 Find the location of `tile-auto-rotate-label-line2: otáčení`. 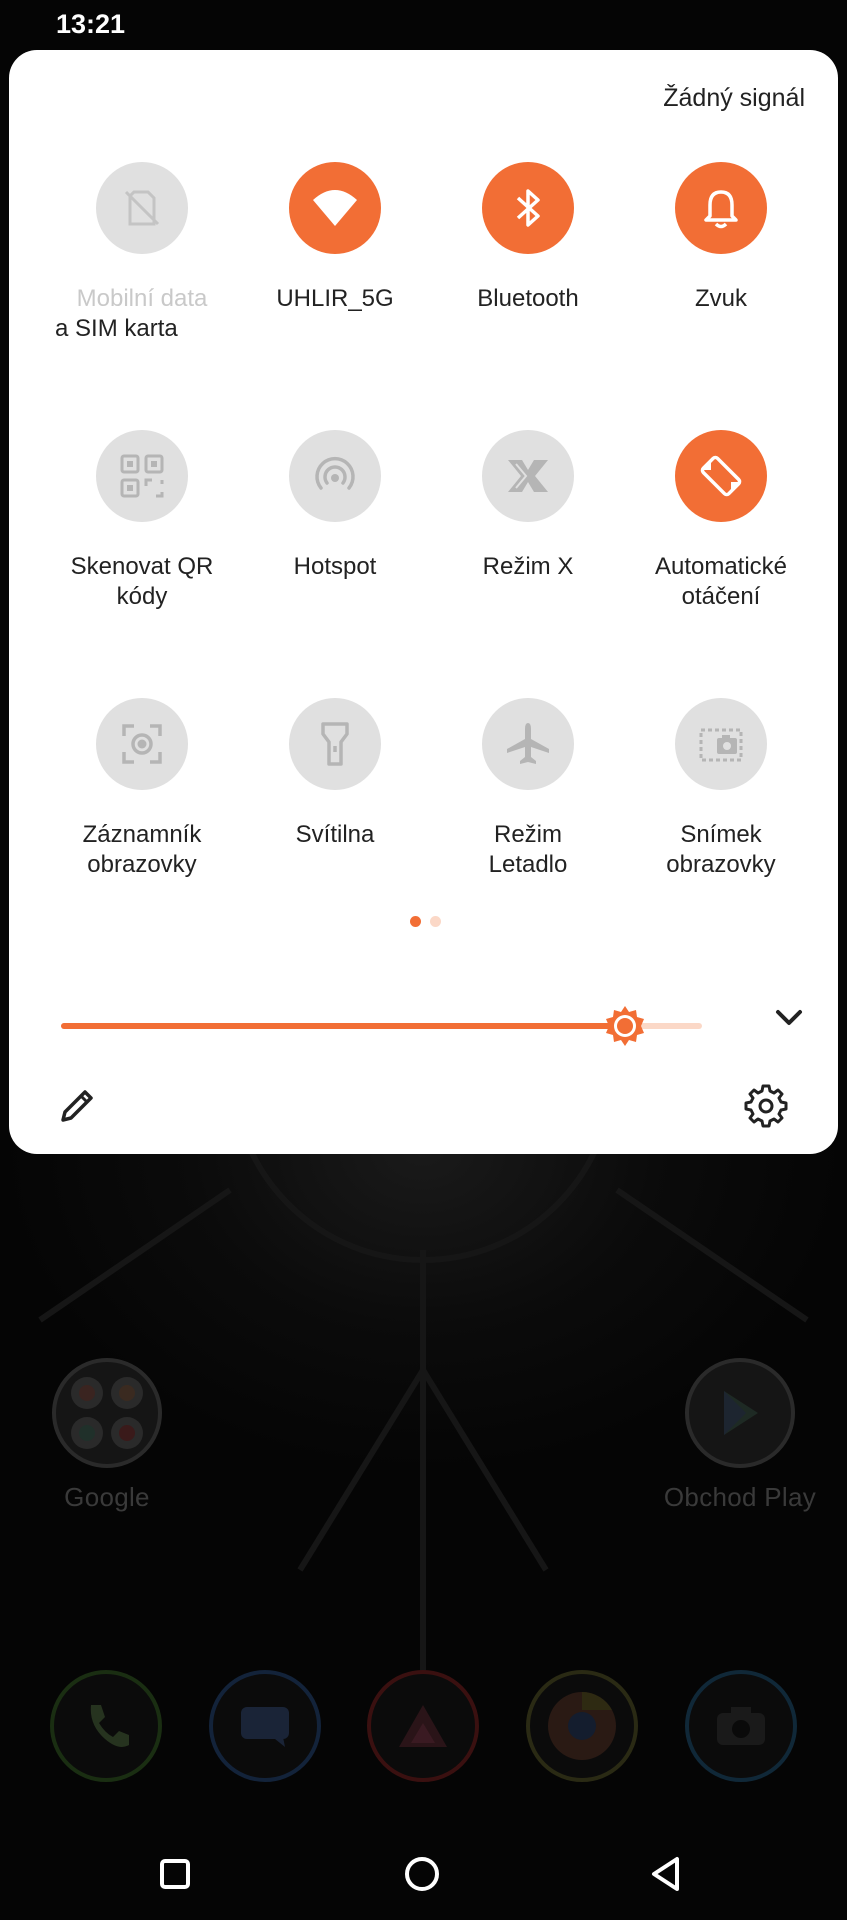

tile-auto-rotate-label-line2: otáčení is located at coordinates (721, 596).